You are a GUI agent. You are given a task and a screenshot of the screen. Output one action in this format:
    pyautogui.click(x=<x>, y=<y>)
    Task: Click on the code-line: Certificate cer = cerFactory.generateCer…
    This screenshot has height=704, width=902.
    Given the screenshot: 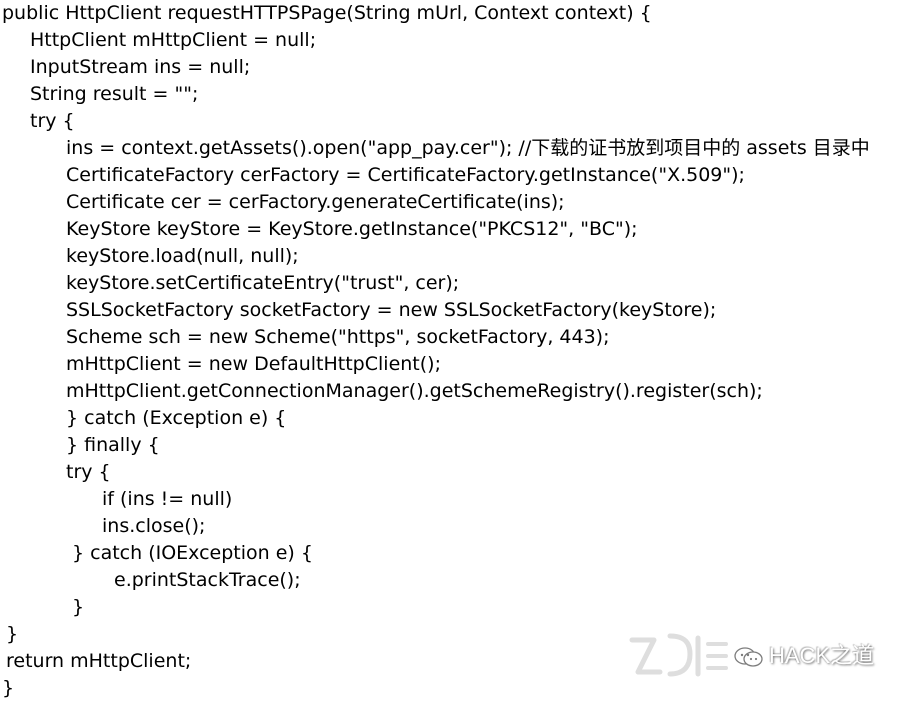 What is the action you would take?
    pyautogui.click(x=315, y=202)
    